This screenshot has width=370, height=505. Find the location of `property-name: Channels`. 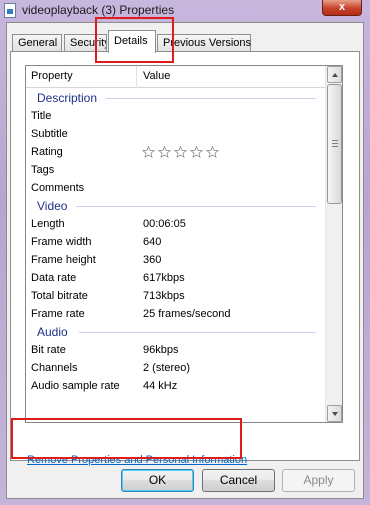

property-name: Channels is located at coordinates (54, 368).